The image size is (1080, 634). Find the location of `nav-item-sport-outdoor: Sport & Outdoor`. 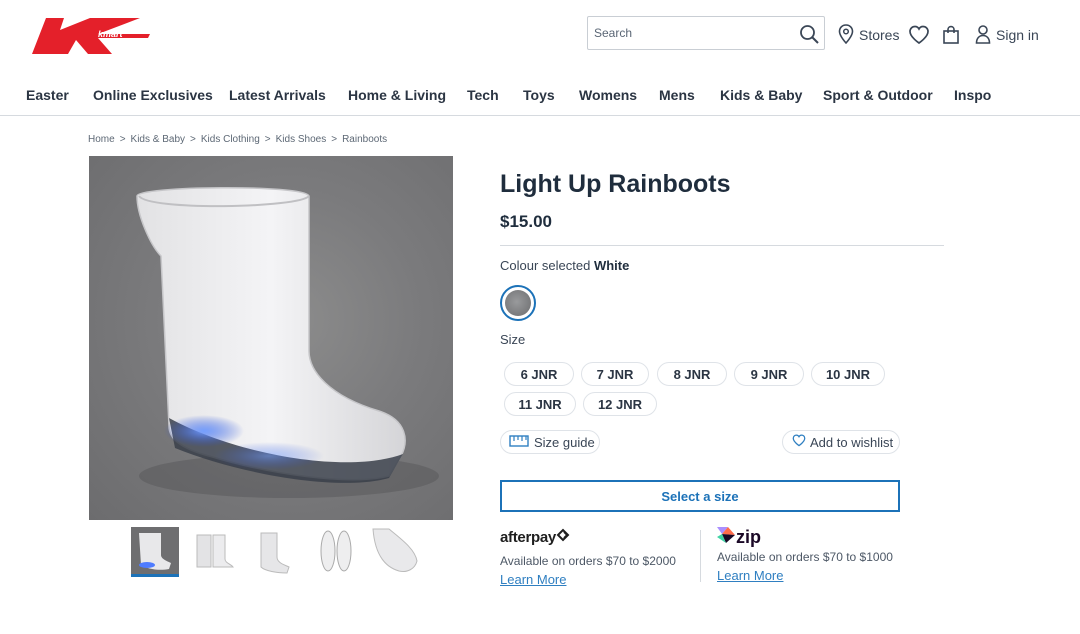

nav-item-sport-outdoor: Sport & Outdoor is located at coordinates (878, 95).